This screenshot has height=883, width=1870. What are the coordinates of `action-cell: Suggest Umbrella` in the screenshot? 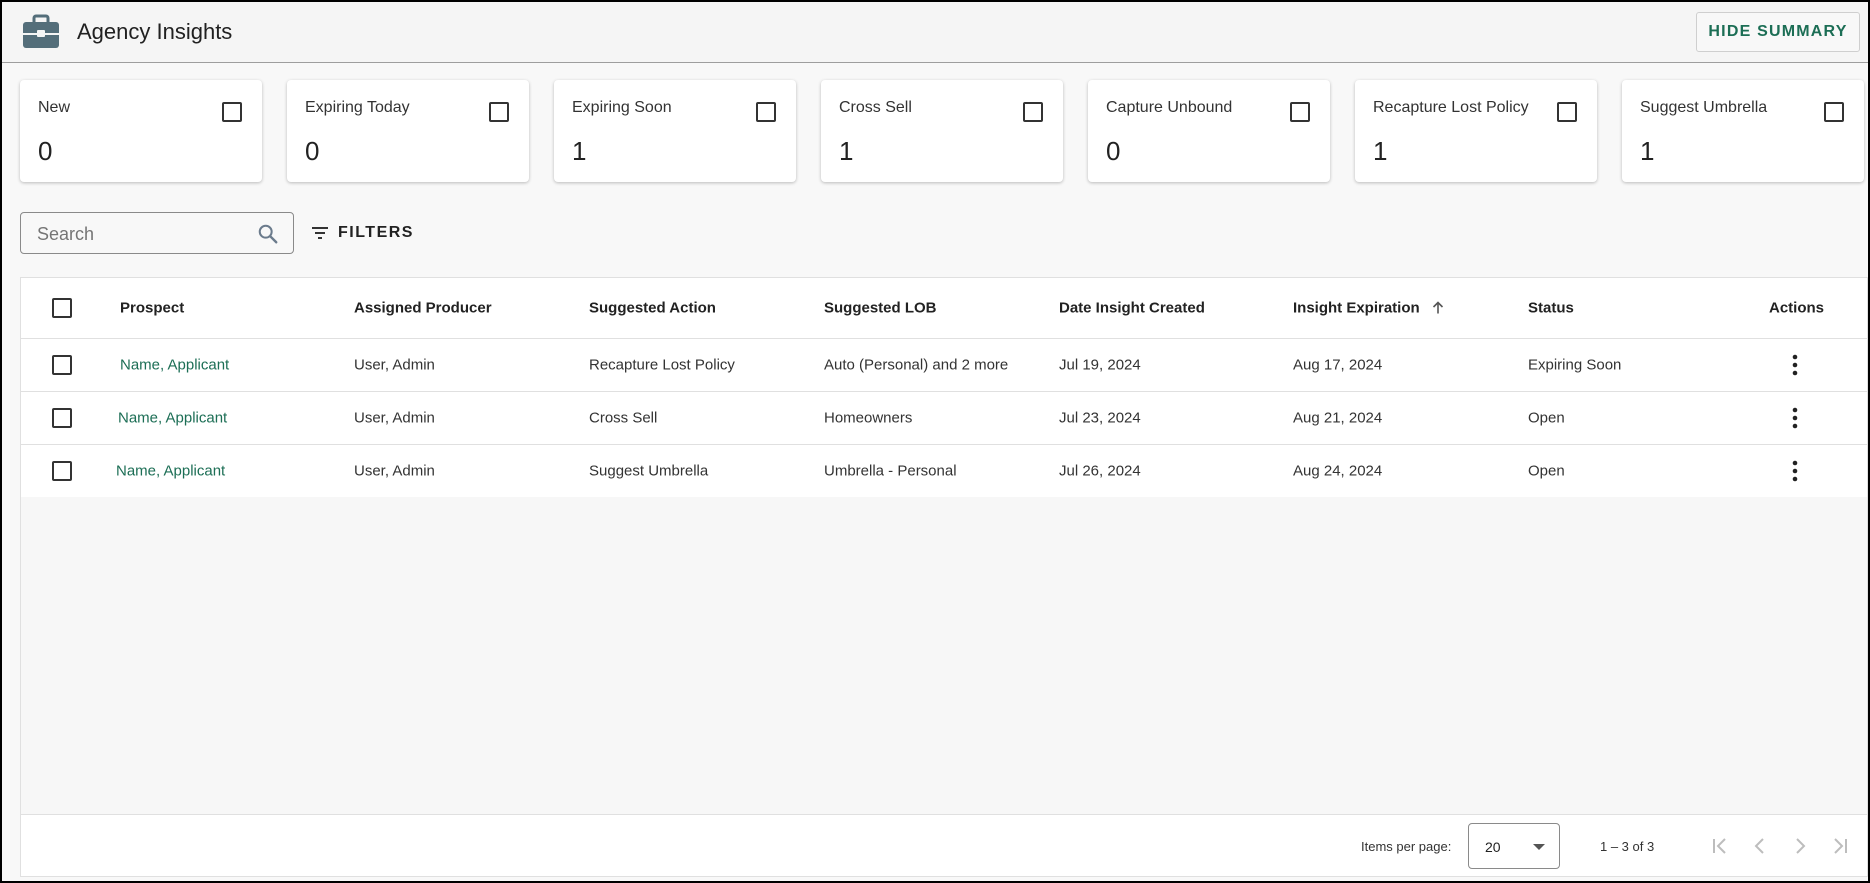 It's located at (649, 471).